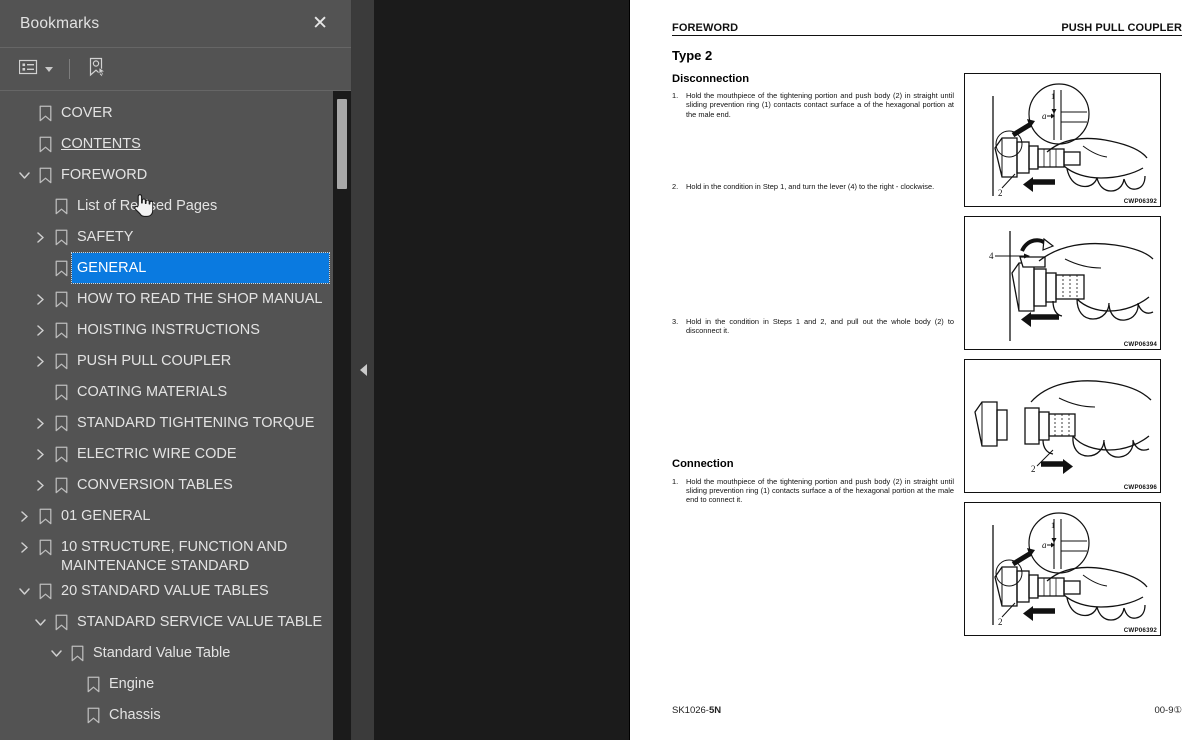  Describe the element at coordinates (104, 175) in the screenshot. I see `bookmark-item-label: FOREWORD` at that location.